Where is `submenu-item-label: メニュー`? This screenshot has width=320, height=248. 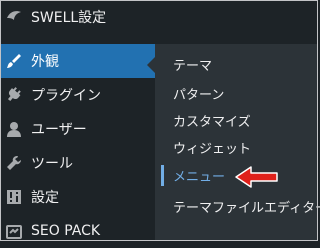
submenu-item-label: メニュー is located at coordinates (199, 177).